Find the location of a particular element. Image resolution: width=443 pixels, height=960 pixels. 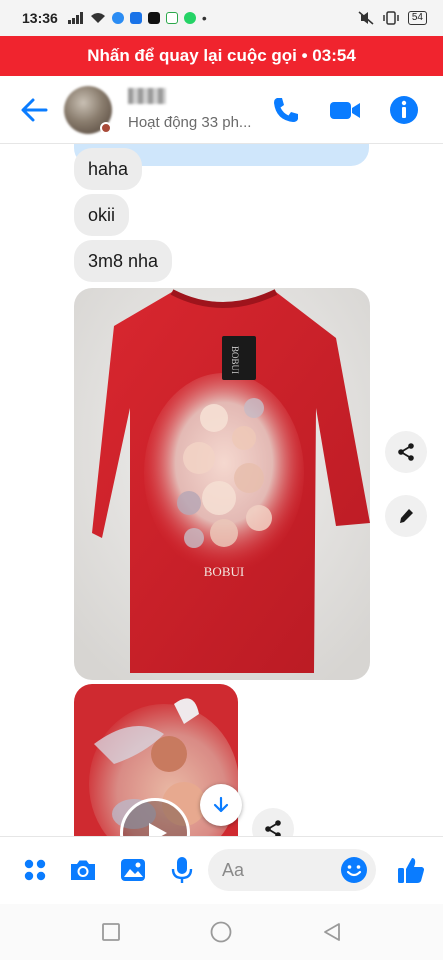

whatsapp-app-icon is located at coordinates (189, 18).